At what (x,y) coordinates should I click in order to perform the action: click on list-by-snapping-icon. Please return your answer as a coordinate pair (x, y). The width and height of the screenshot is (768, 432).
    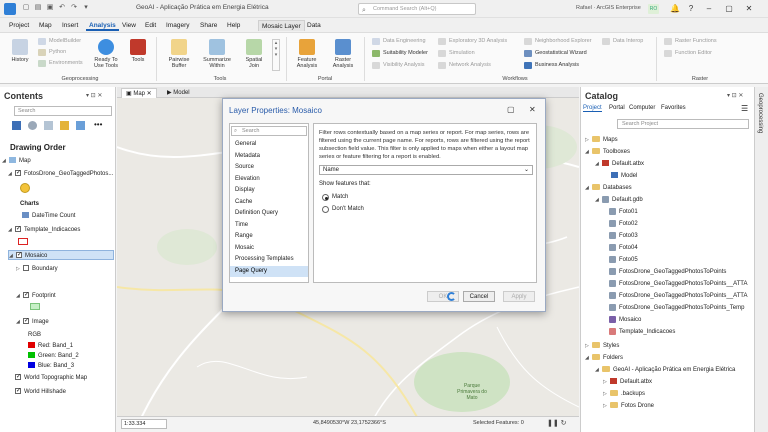
    Looking at the image, I should click on (80, 125).